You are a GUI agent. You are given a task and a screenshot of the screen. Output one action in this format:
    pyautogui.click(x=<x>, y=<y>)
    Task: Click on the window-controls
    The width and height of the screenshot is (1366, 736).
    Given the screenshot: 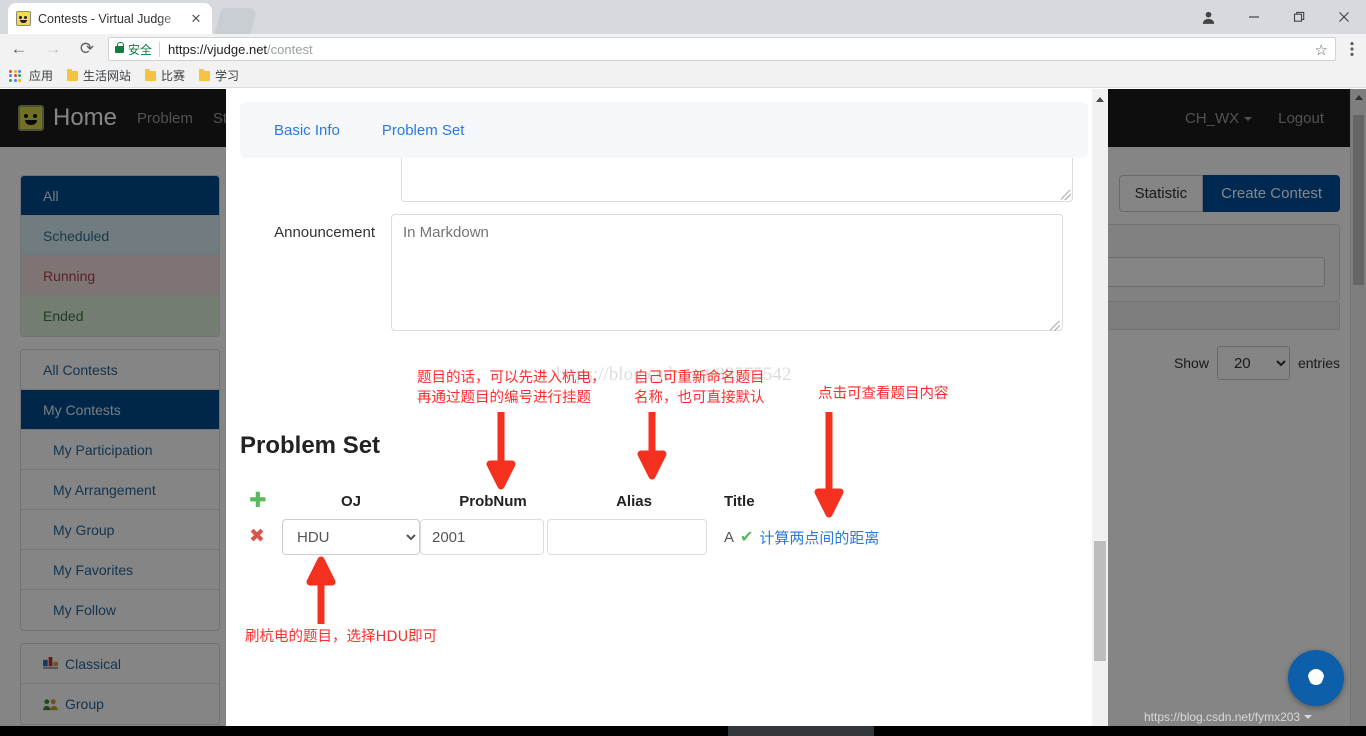 What is the action you would take?
    pyautogui.click(x=1276, y=17)
    